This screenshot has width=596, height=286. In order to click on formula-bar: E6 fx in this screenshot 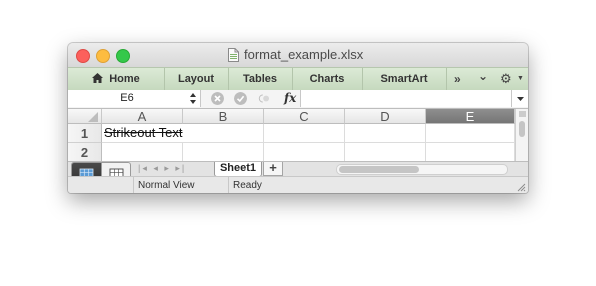, I will do `click(298, 99)`.